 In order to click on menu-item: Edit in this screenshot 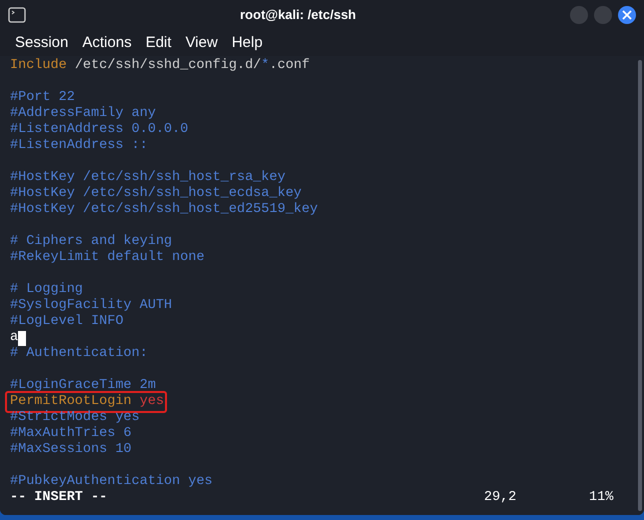, I will do `click(159, 43)`.